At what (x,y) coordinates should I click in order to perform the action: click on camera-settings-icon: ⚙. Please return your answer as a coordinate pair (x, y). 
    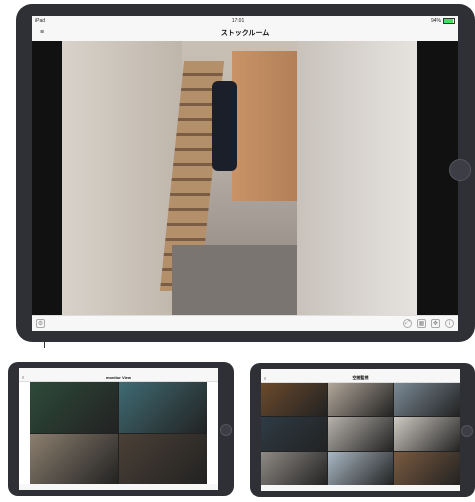
    Looking at the image, I should click on (40, 323).